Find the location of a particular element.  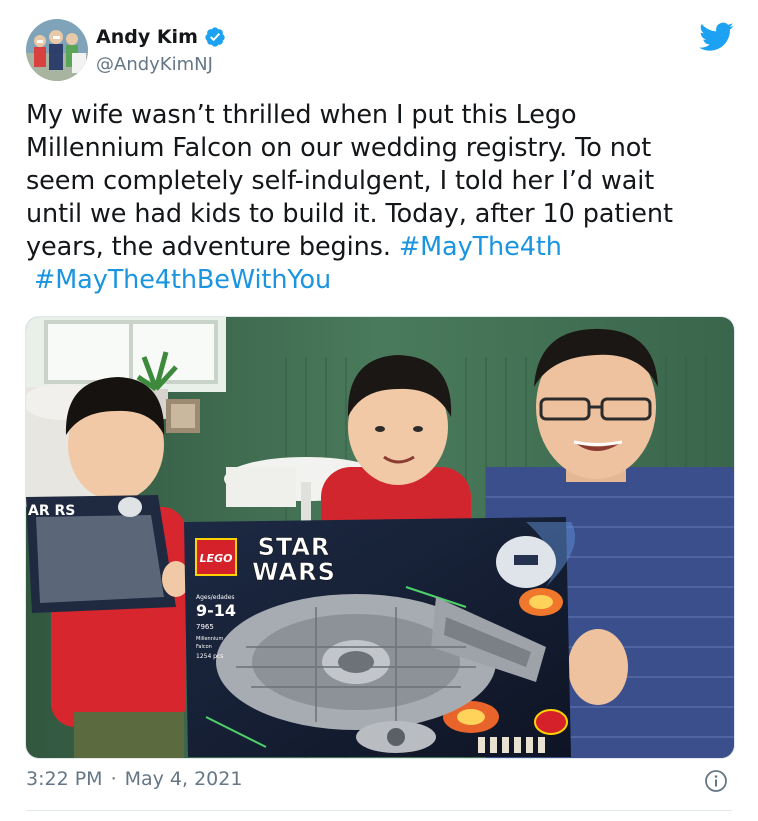

age-range: 9-14 is located at coordinates (216, 610).